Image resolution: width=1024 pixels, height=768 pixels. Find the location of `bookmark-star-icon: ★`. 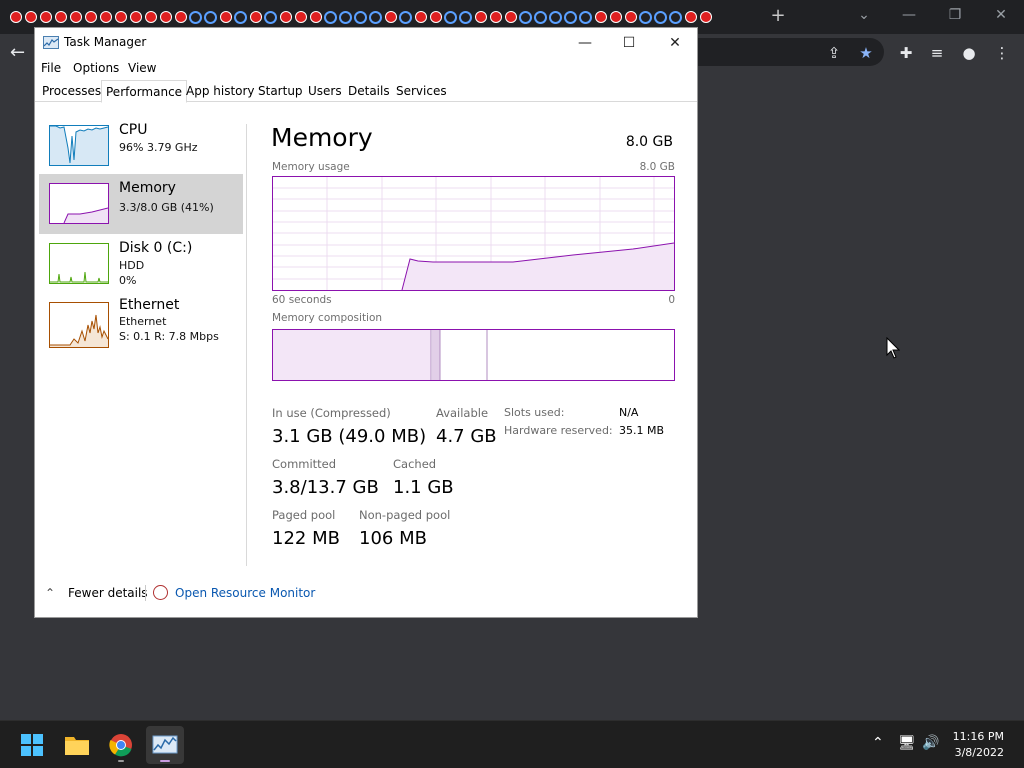

bookmark-star-icon: ★ is located at coordinates (866, 53).